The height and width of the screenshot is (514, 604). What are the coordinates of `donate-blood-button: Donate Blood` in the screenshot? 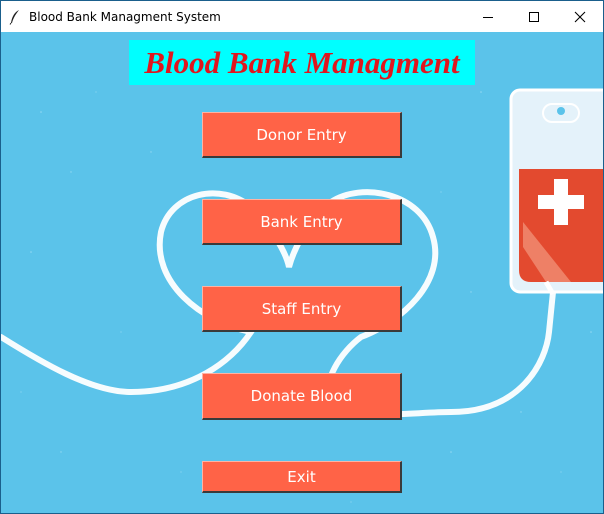 It's located at (302, 396).